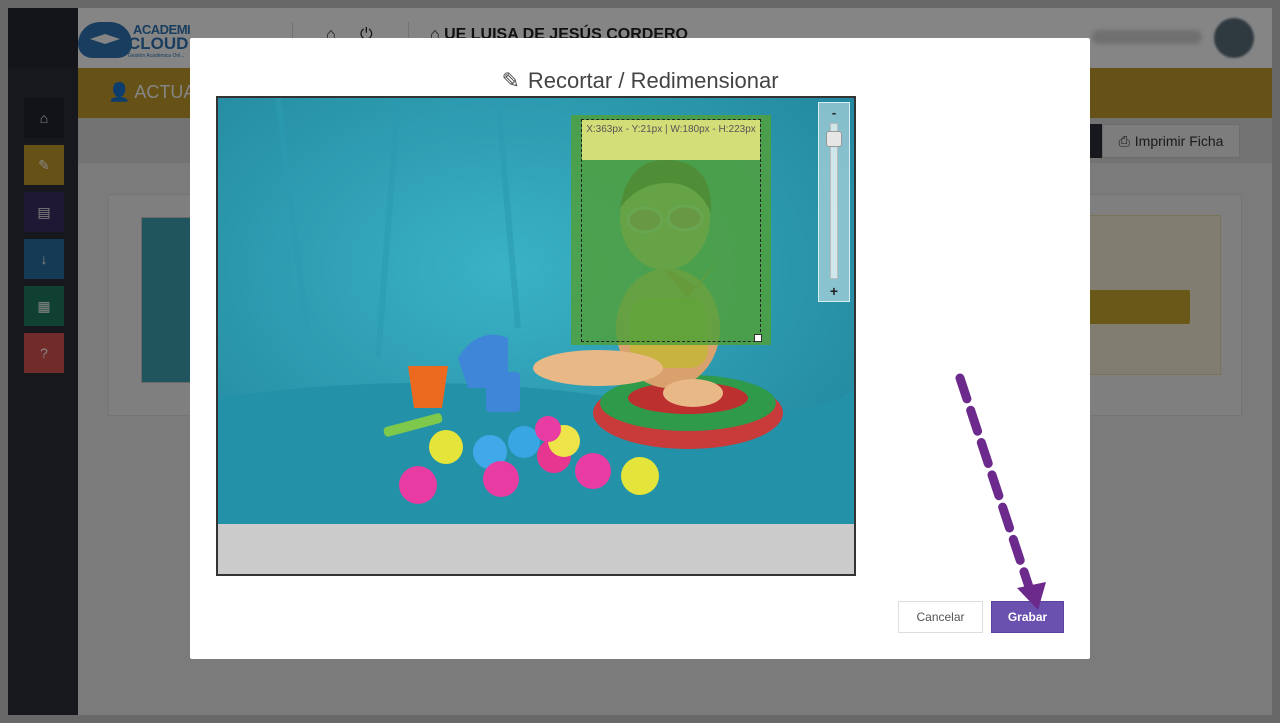 The height and width of the screenshot is (723, 1280). I want to click on cancel-button: Cancelar, so click(940, 617).